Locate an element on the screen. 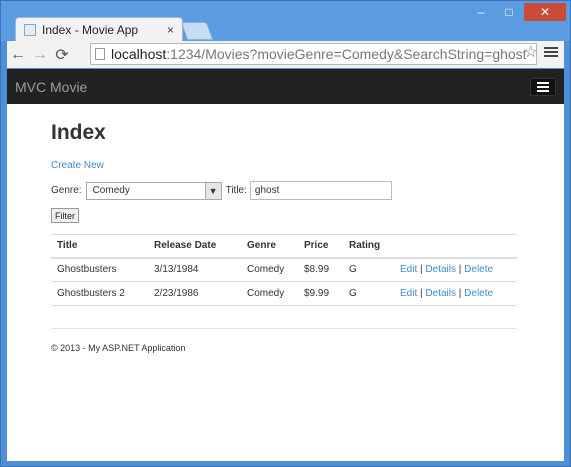  hamburger-icon is located at coordinates (543, 86).